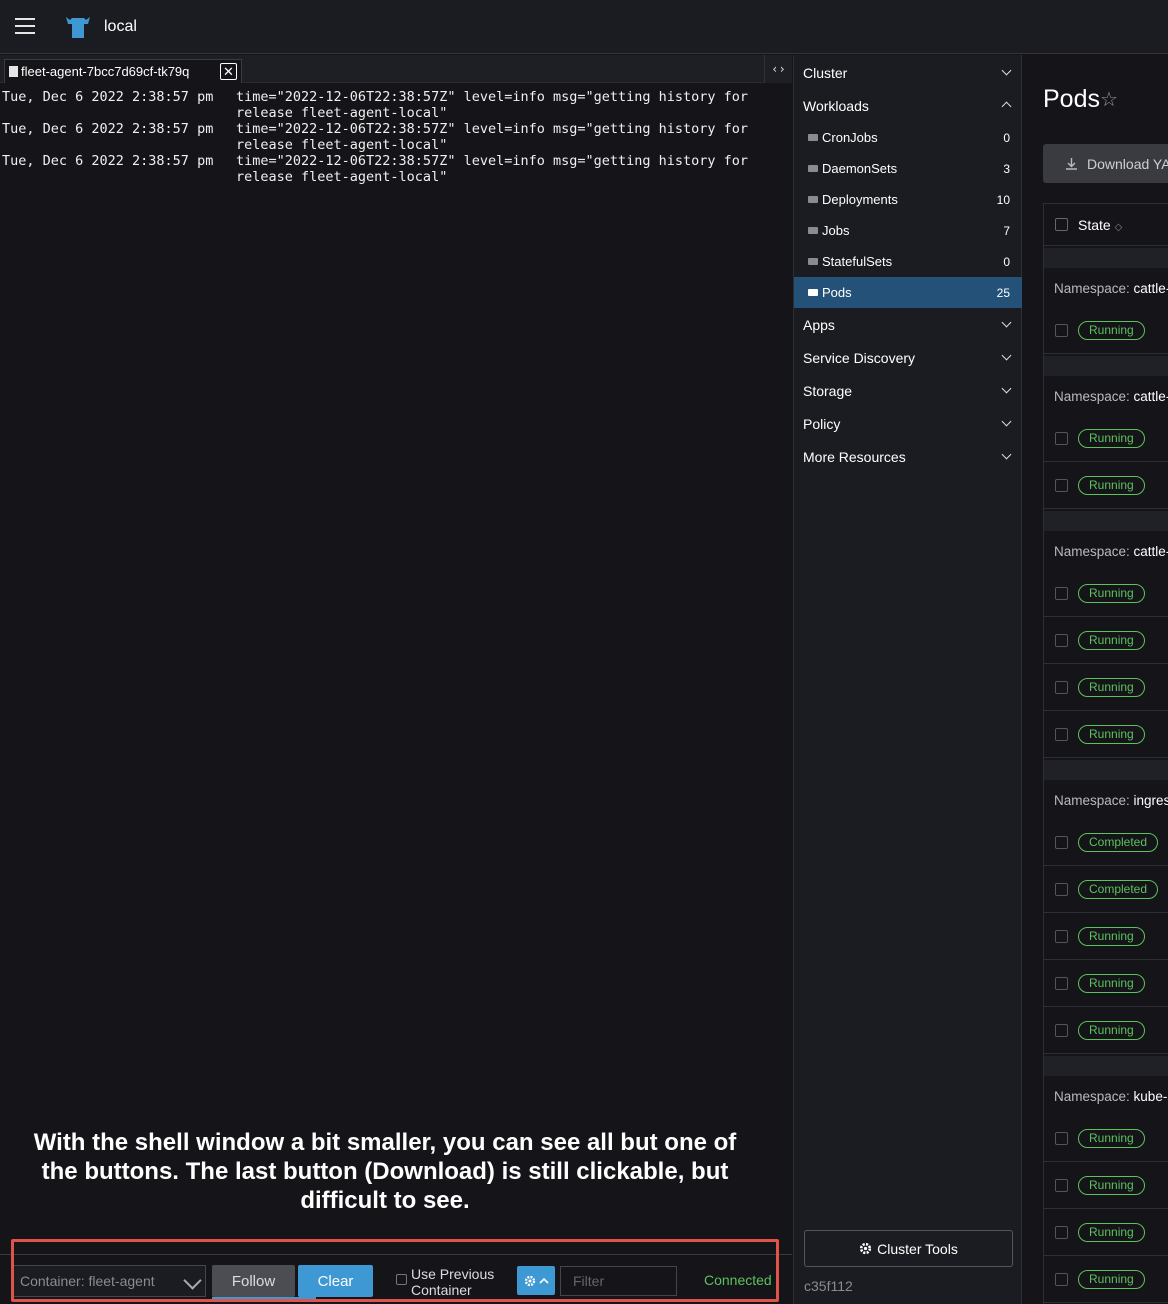  I want to click on nav-group-policy: Policy, so click(908, 423).